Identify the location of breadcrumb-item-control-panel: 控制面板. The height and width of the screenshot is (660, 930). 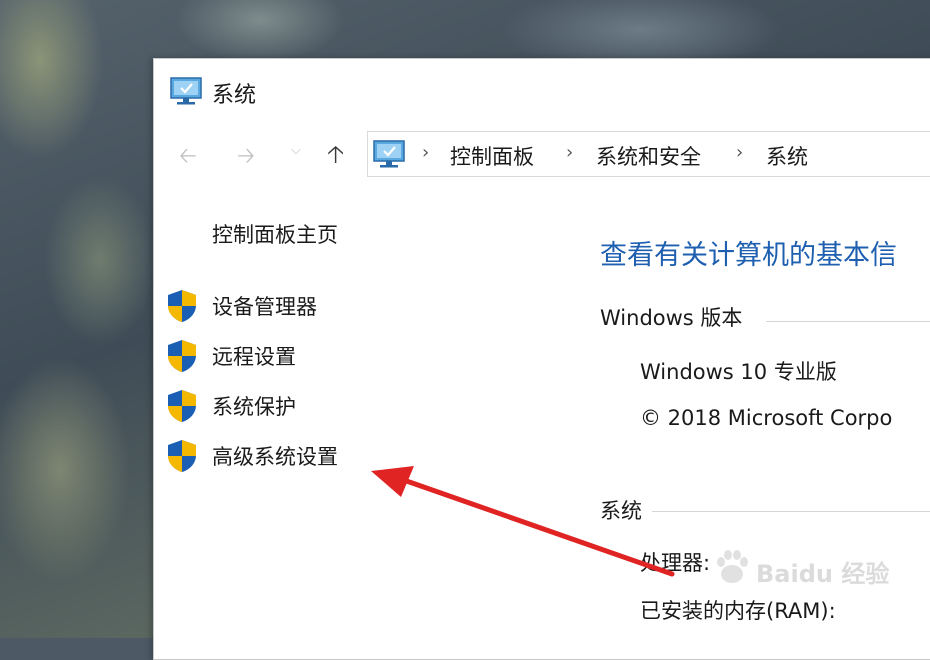
(492, 156).